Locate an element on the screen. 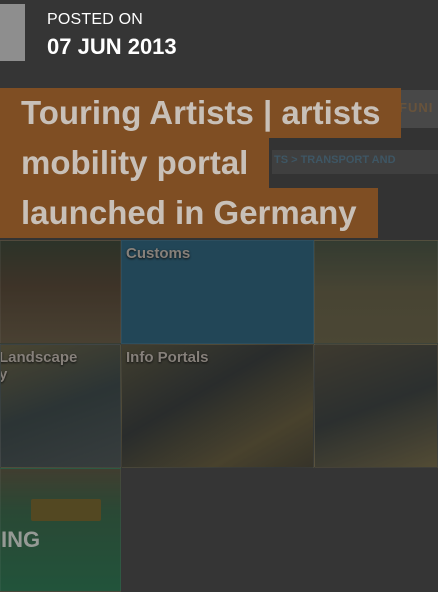 This screenshot has height=592, width=438. post-date: 07 JUN 2013 is located at coordinates (112, 46).